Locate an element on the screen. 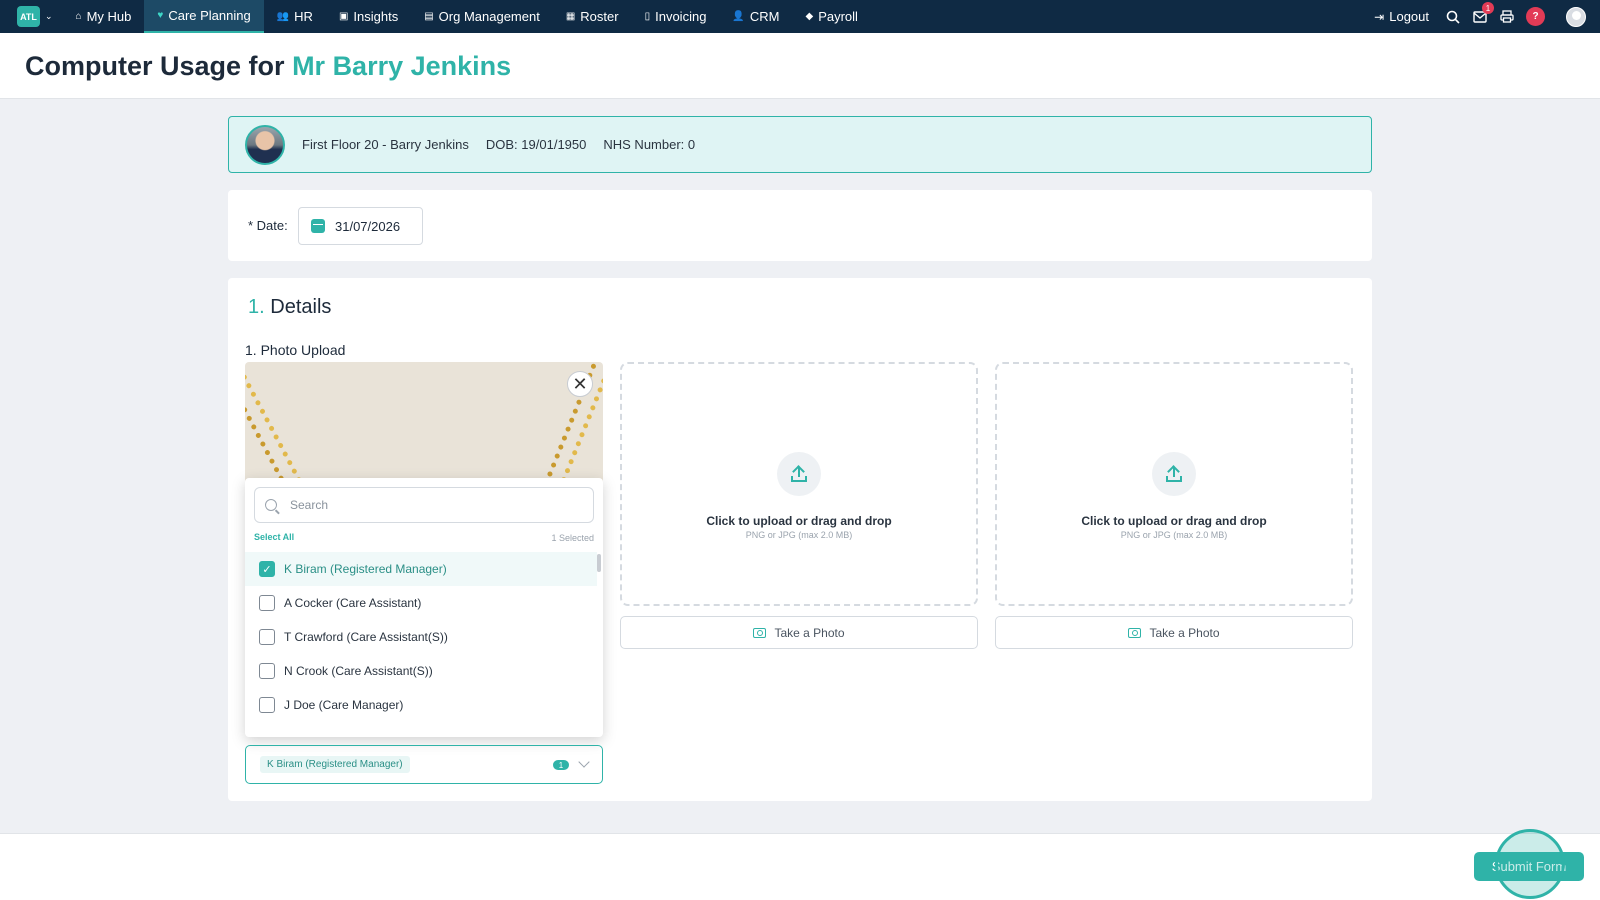  staff-multiselect: K Biram (Registered Manager) 1 is located at coordinates (424, 764).